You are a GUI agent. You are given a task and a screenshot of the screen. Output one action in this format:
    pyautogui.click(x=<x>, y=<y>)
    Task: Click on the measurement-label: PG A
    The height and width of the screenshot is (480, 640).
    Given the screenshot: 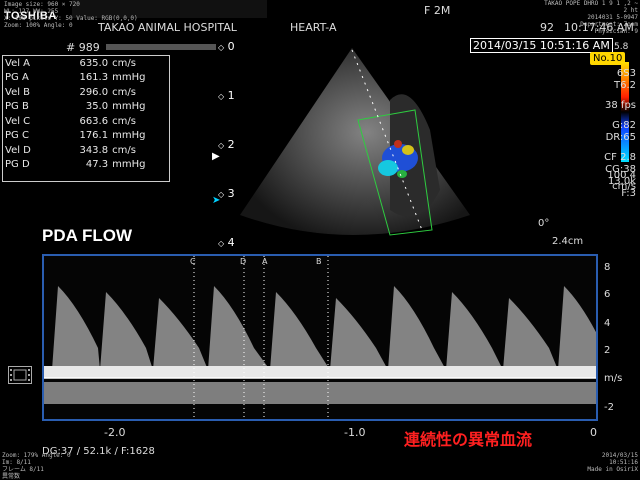 What is the action you would take?
    pyautogui.click(x=17, y=78)
    